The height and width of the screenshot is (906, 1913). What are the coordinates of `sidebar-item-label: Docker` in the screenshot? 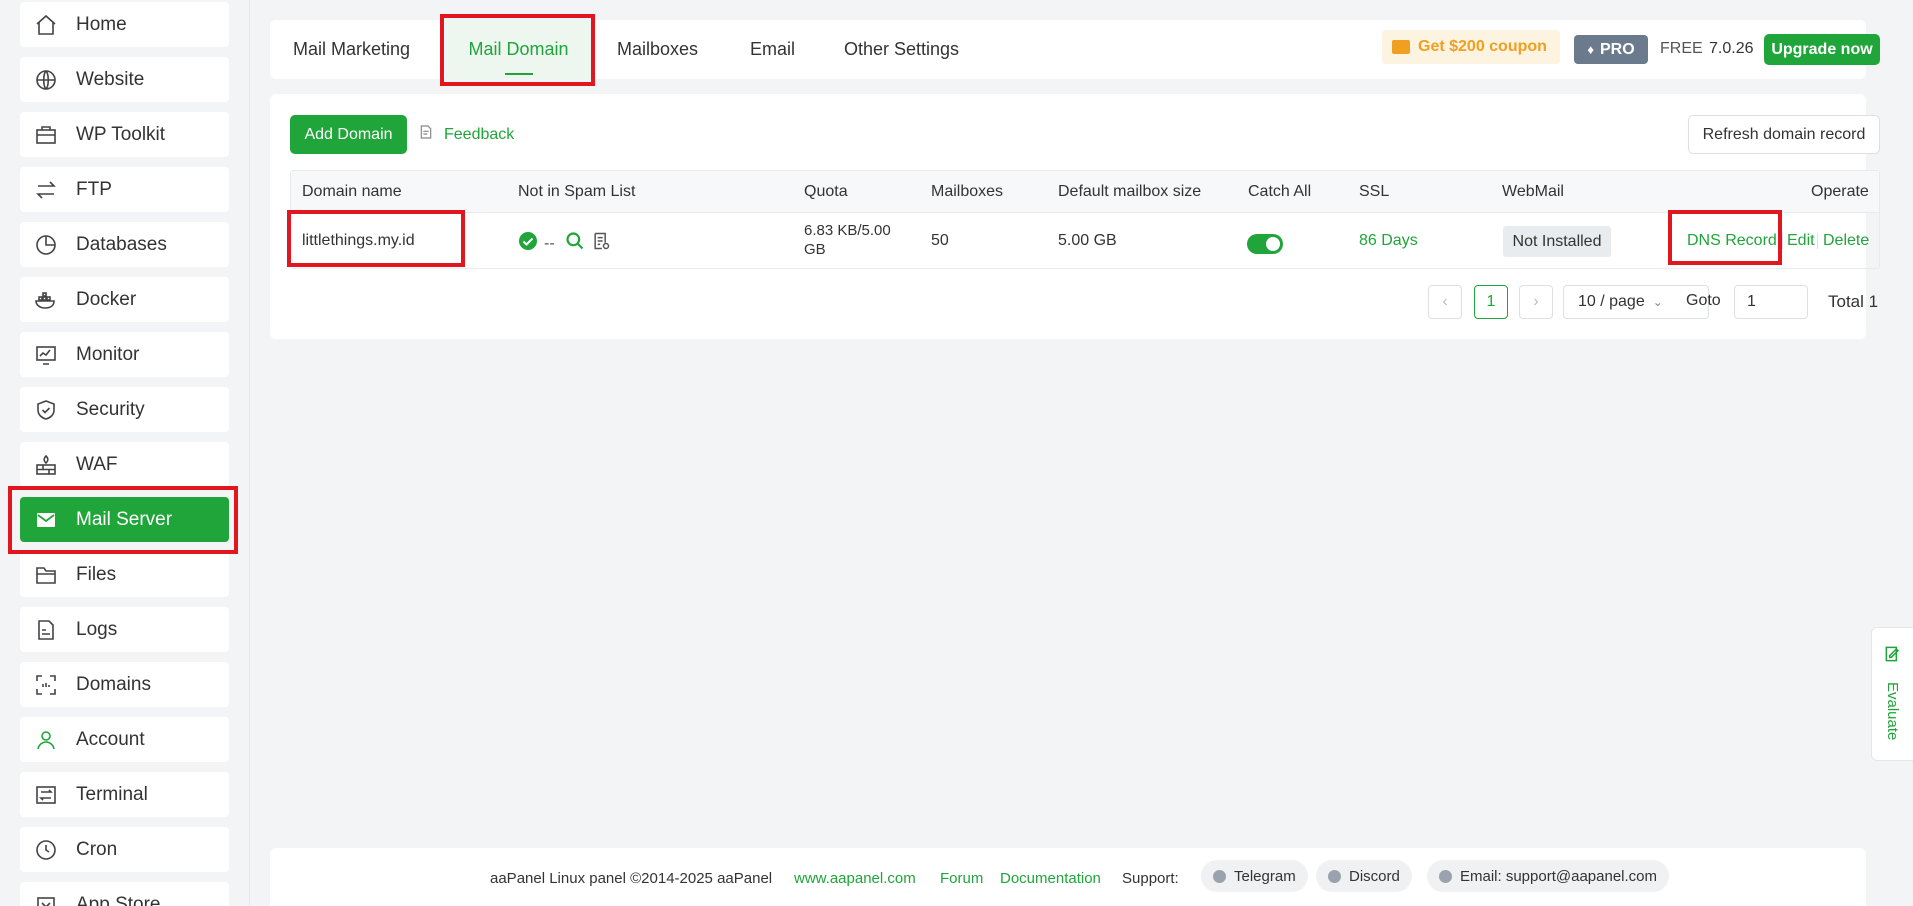 It's located at (106, 299).